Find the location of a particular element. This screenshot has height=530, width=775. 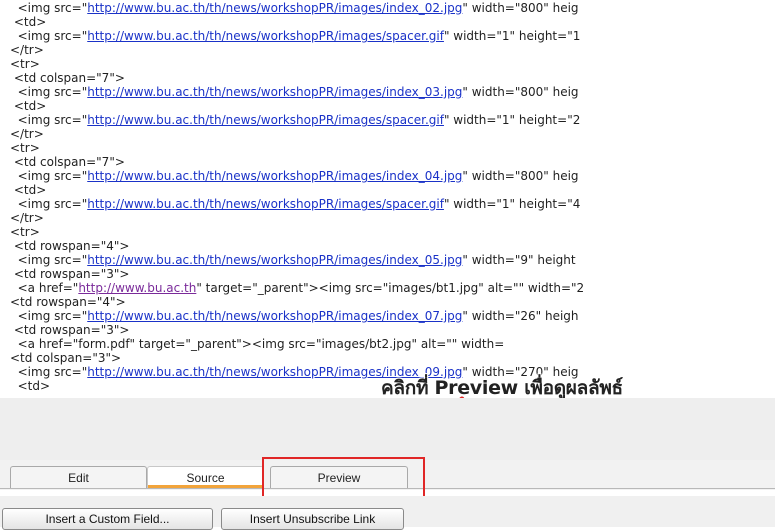

tab-edit-label: Edit is located at coordinates (78, 477).